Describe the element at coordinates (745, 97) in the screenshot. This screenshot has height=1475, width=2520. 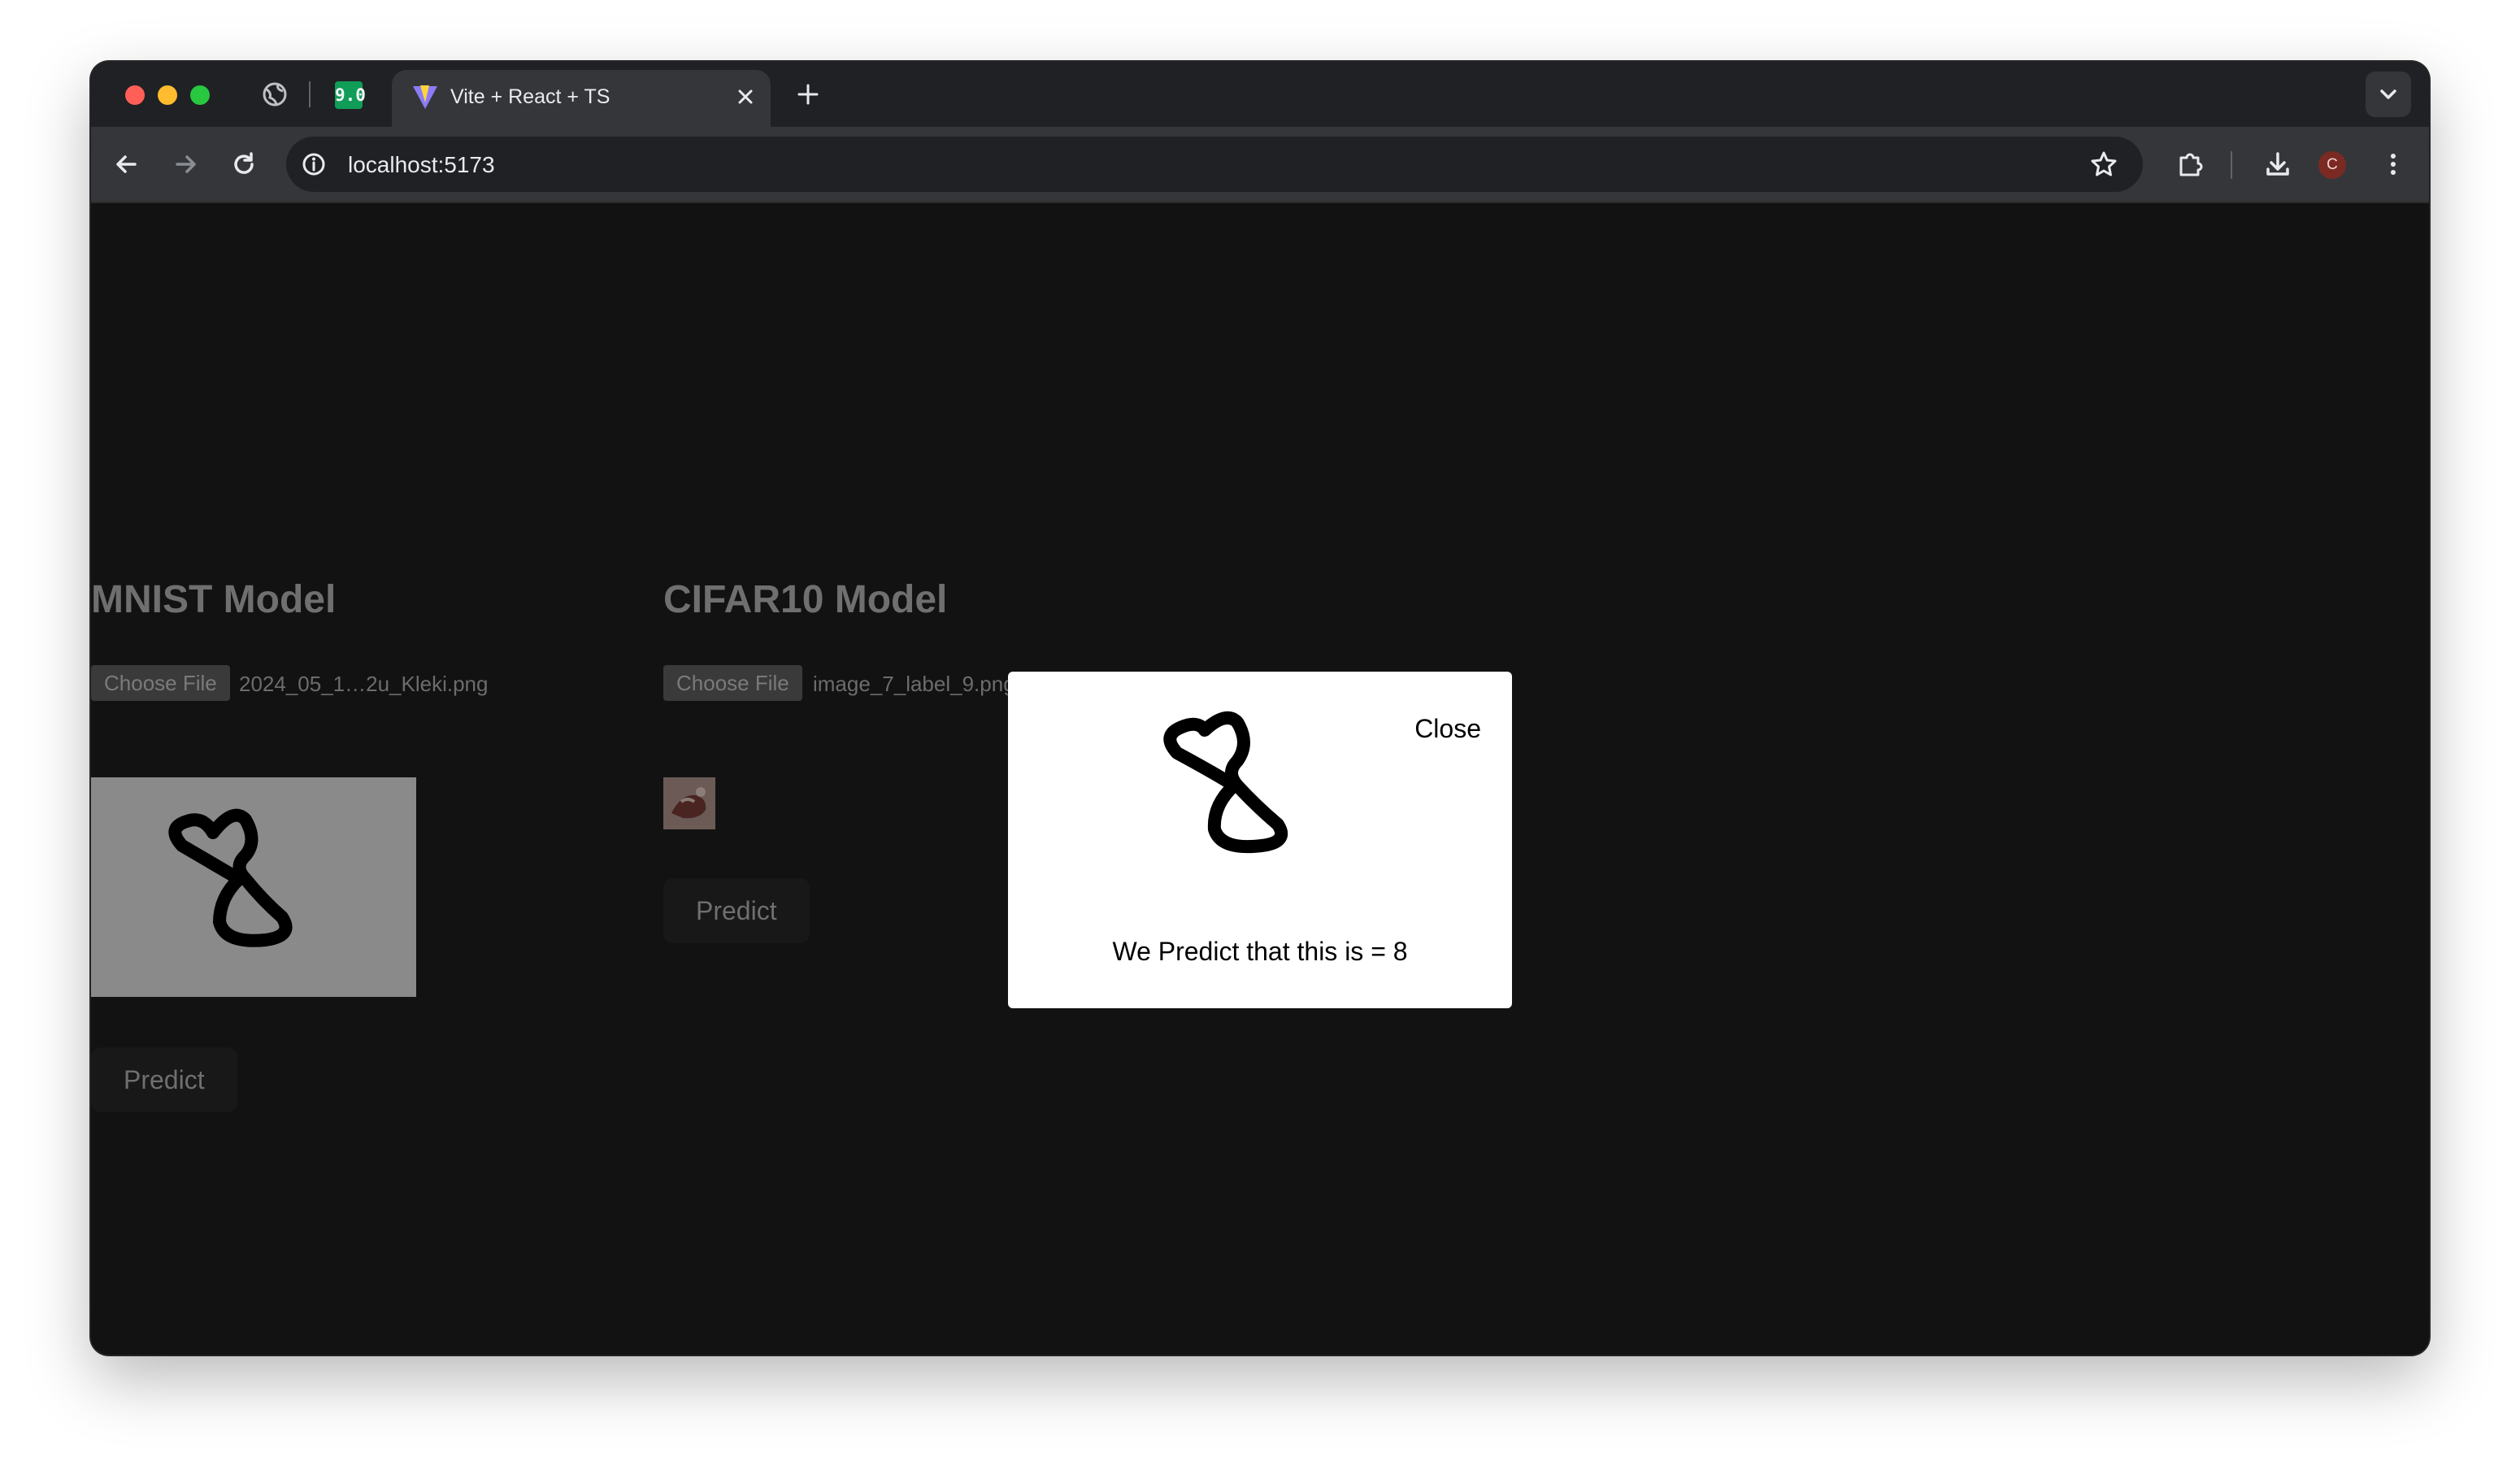
I see `close-icon` at that location.